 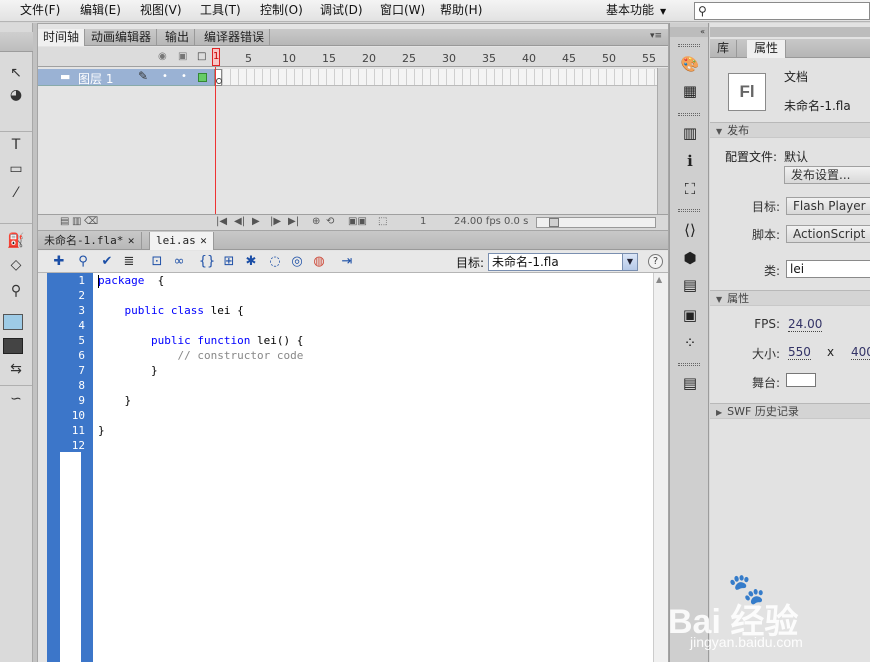 I want to click on transform-icon: ⛶, so click(x=690, y=189).